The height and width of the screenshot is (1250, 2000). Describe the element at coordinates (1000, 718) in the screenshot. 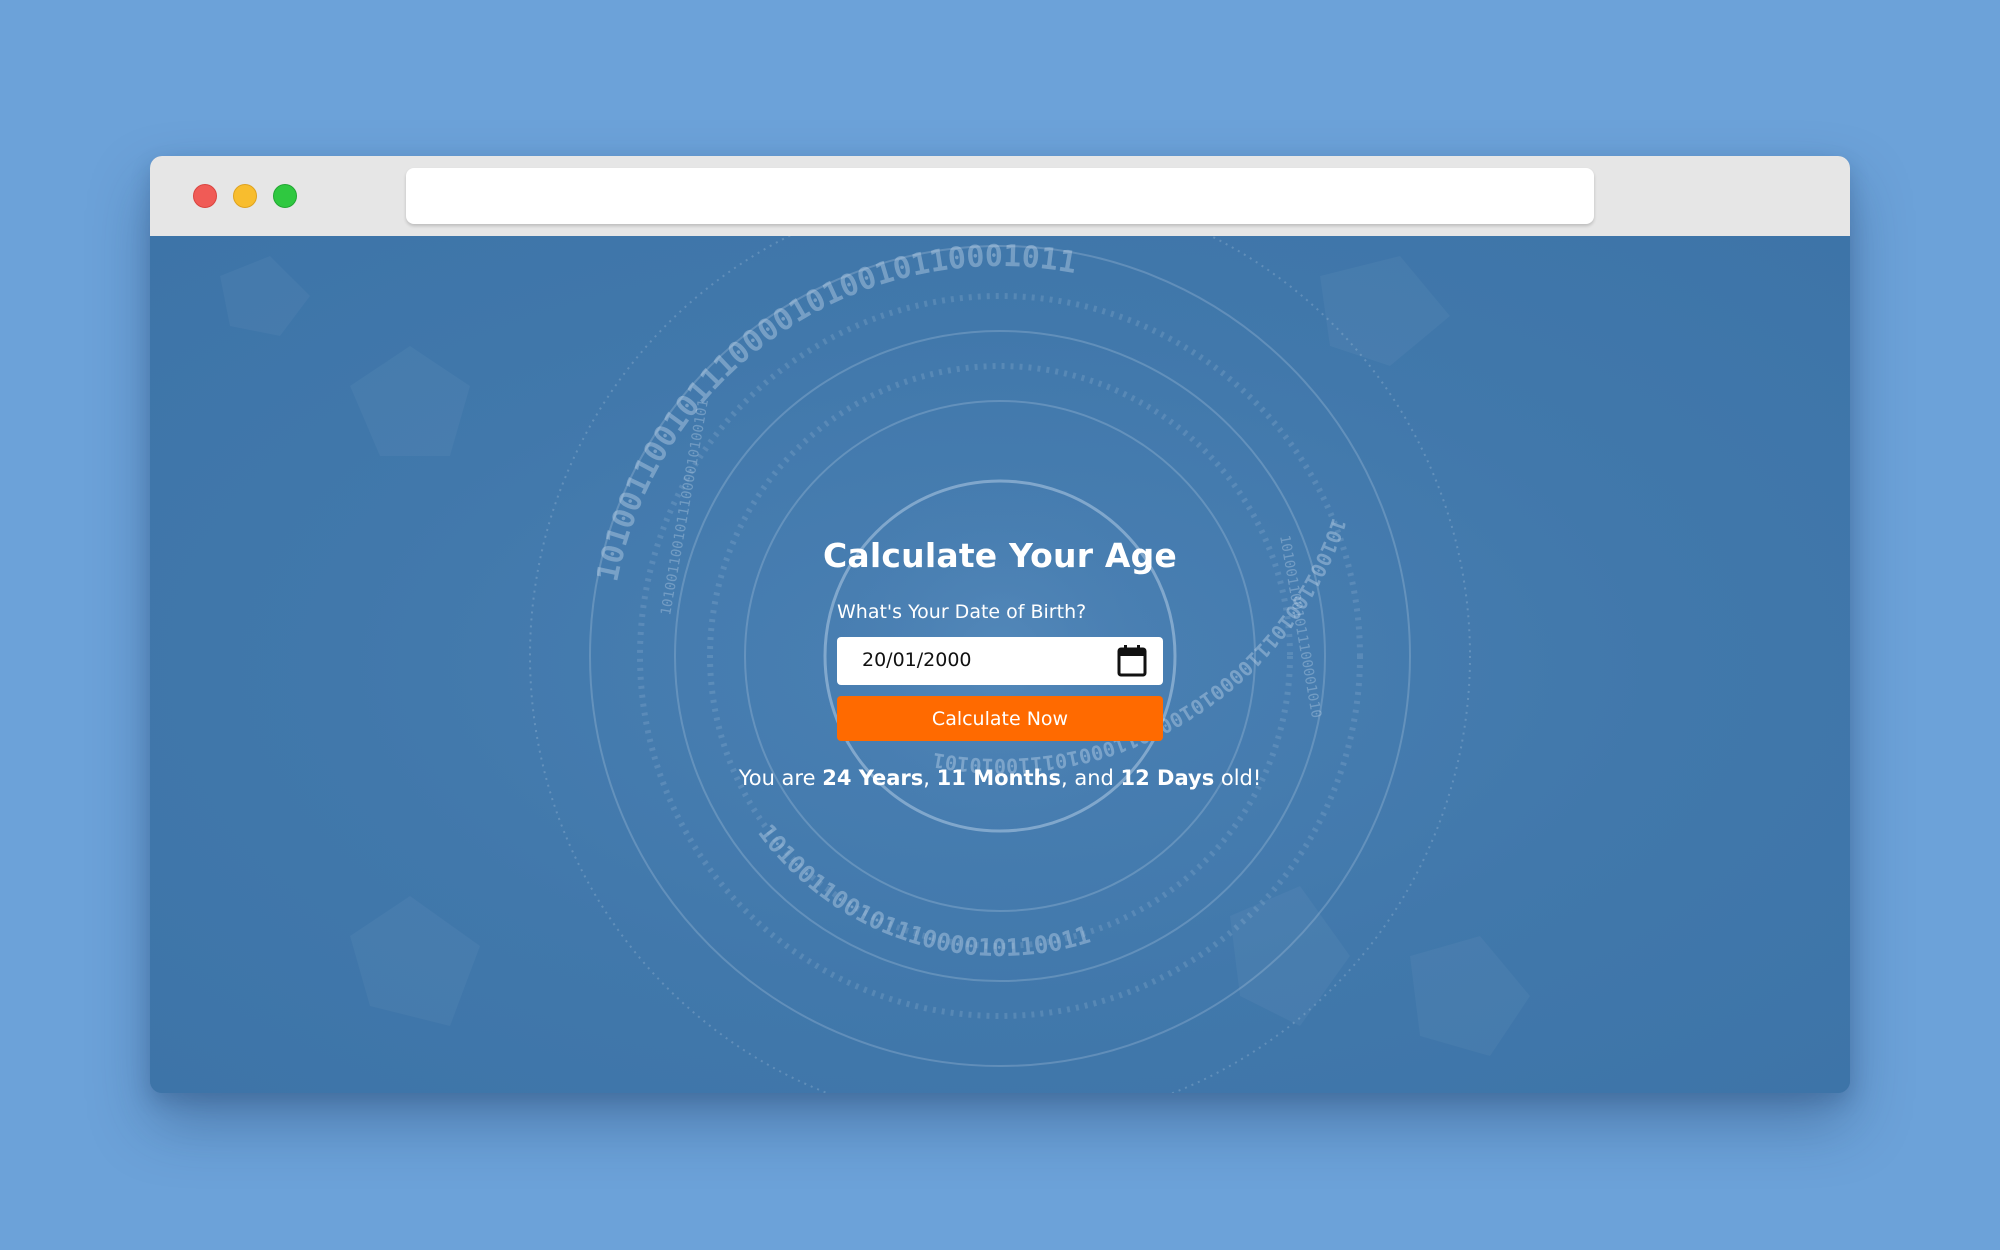

I see `calculate-now-button: Calculate Now` at that location.